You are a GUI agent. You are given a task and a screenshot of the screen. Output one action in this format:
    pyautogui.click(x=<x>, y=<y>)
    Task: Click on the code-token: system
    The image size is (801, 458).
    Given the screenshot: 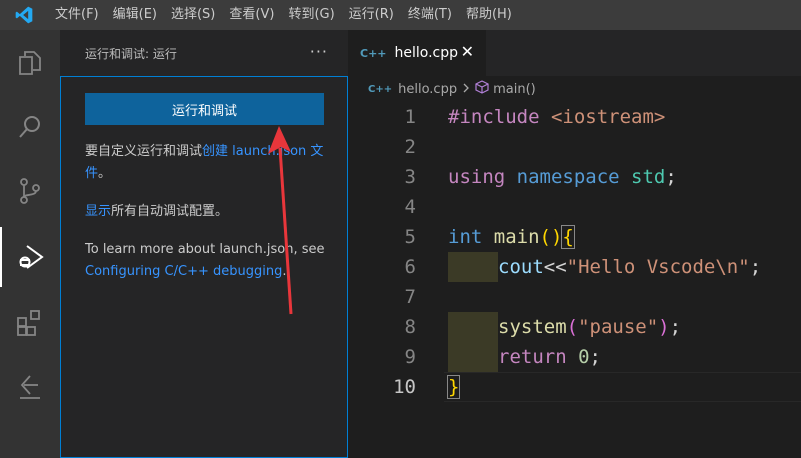 What is the action you would take?
    pyautogui.click(x=532, y=327)
    